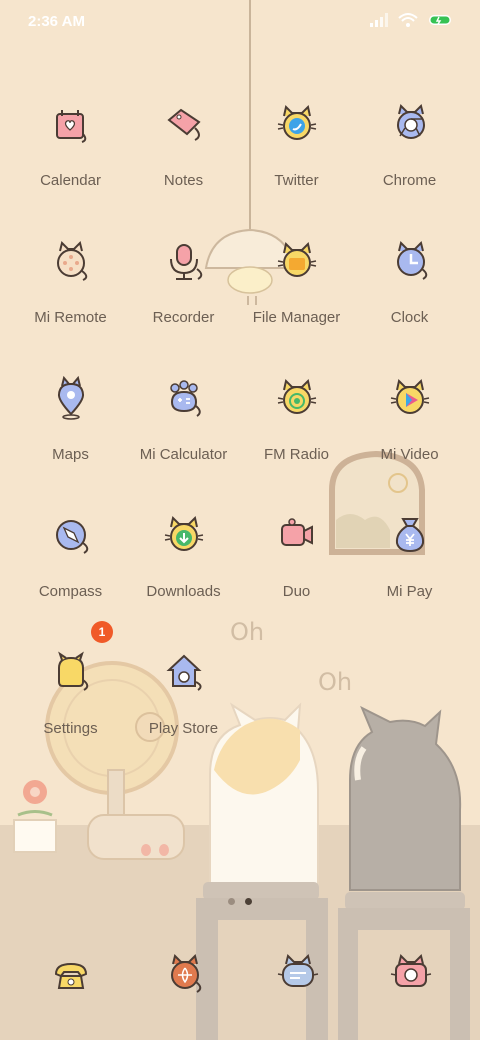 This screenshot has height=1040, width=480. Describe the element at coordinates (183, 591) in the screenshot. I see `app-label: Downloads` at that location.